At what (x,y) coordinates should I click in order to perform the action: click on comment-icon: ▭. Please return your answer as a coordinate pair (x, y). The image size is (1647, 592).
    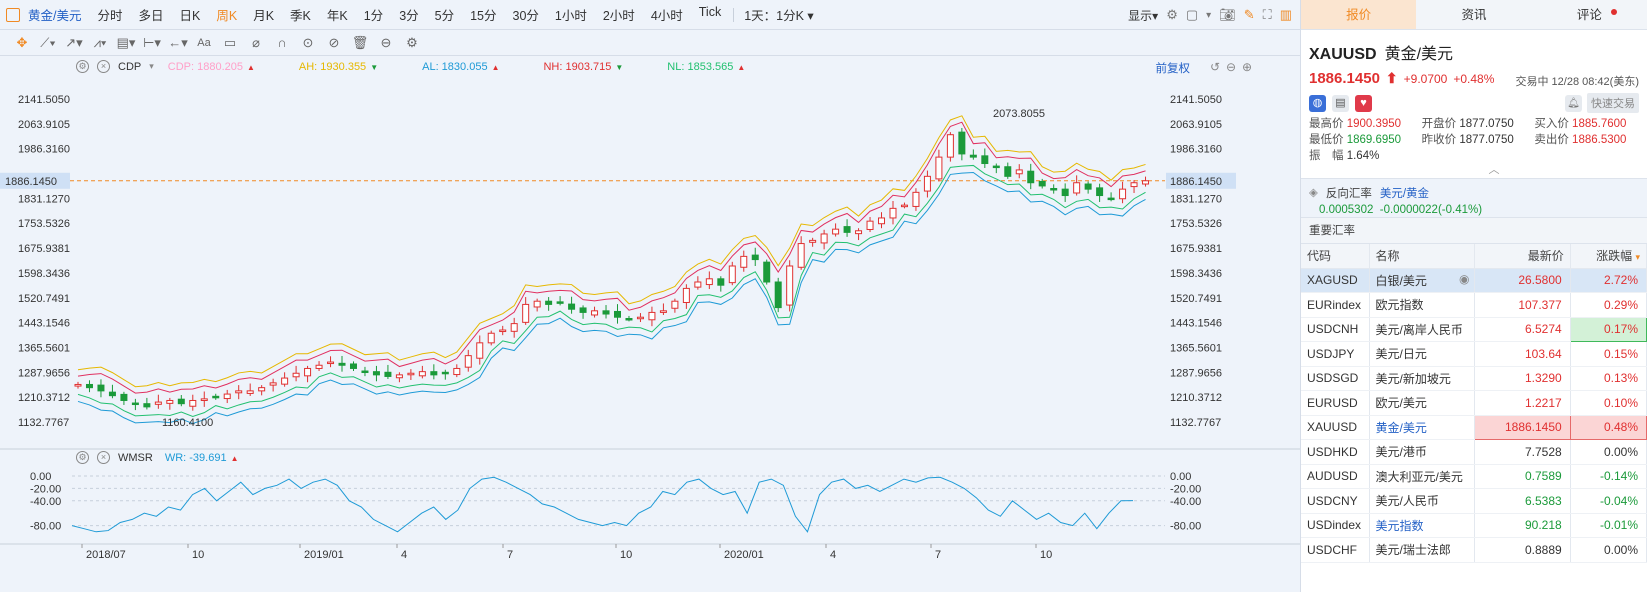
    Looking at the image, I should click on (230, 43).